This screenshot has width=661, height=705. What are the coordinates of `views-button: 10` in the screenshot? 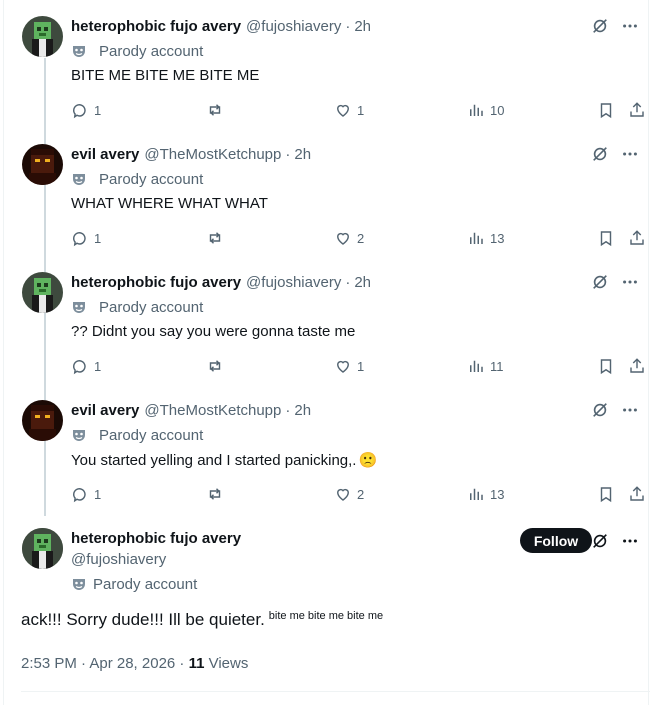 It's located at (485, 110).